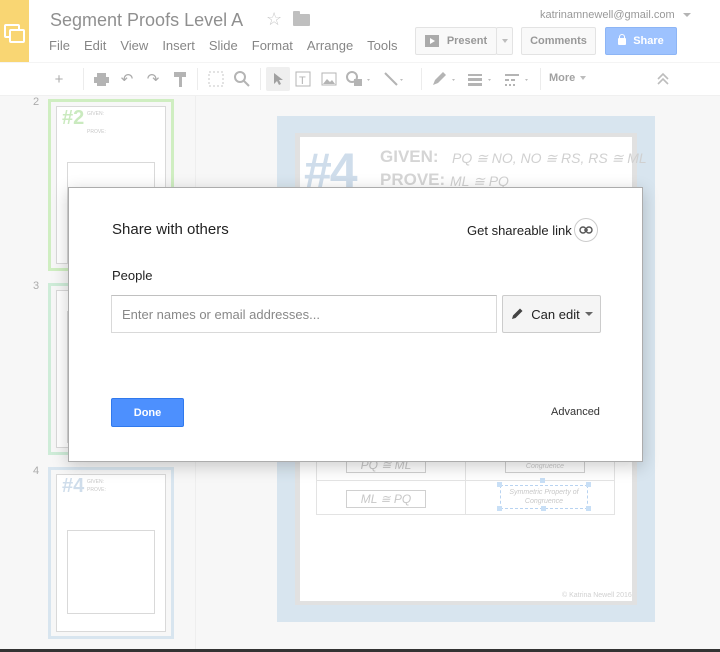 This screenshot has width=720, height=652. I want to click on people-label: People, so click(132, 275).